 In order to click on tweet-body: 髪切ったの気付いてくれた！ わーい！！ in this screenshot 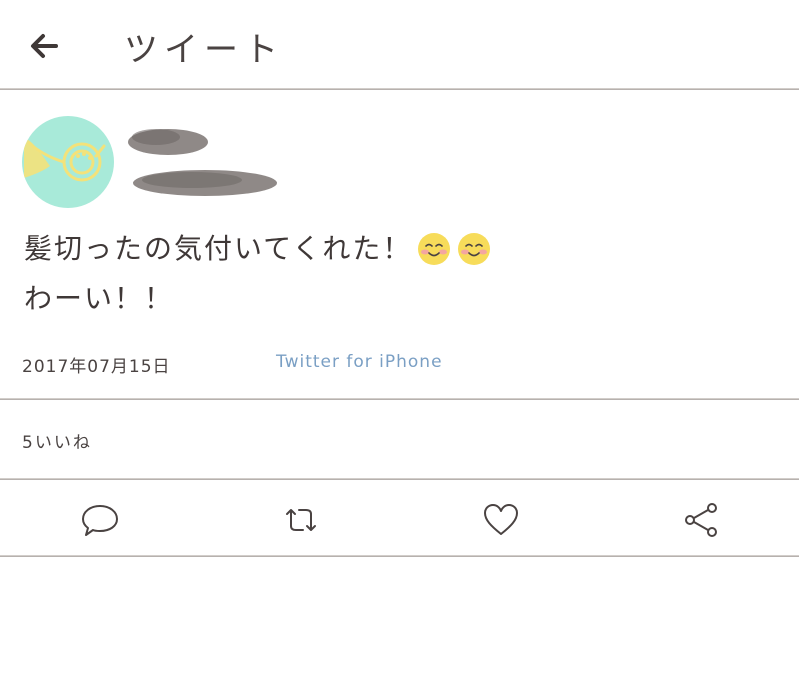, I will do `click(258, 274)`.